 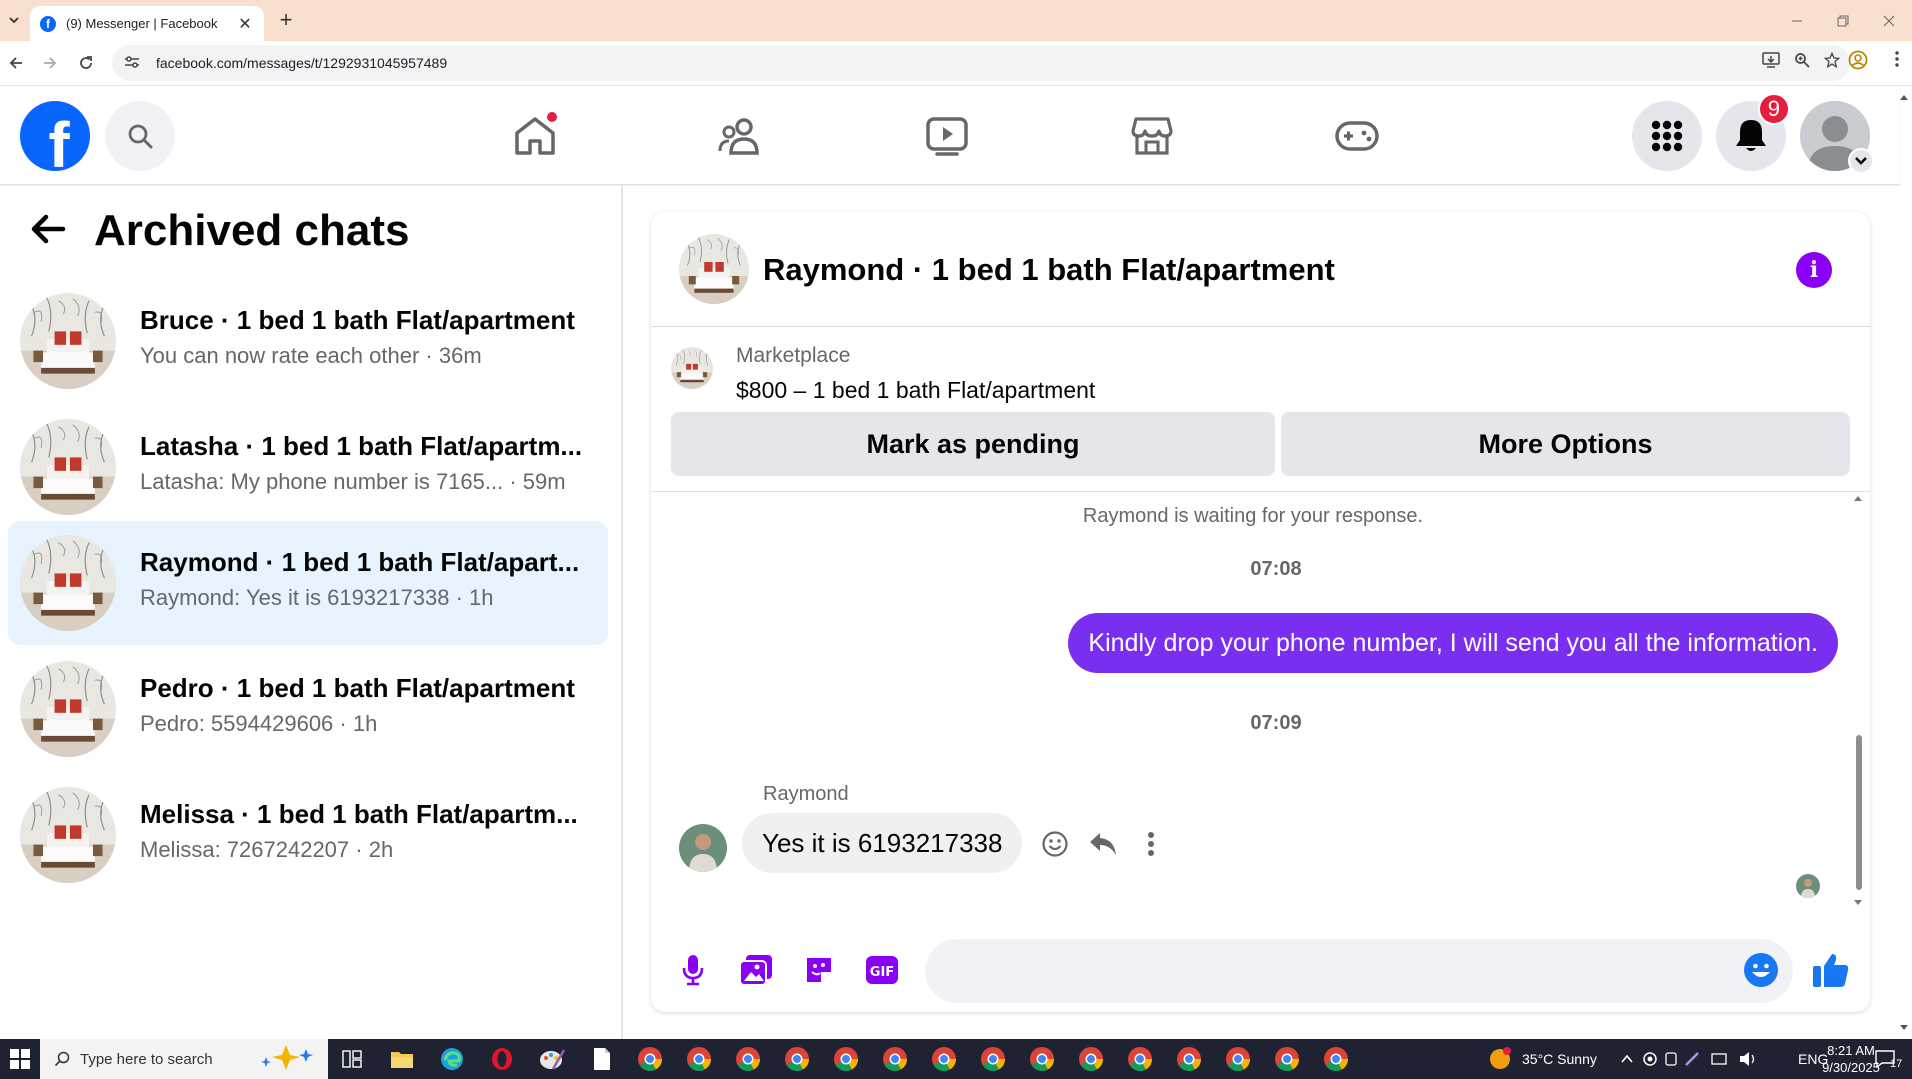 What do you see at coordinates (1831, 970) in the screenshot?
I see `like-button` at bounding box center [1831, 970].